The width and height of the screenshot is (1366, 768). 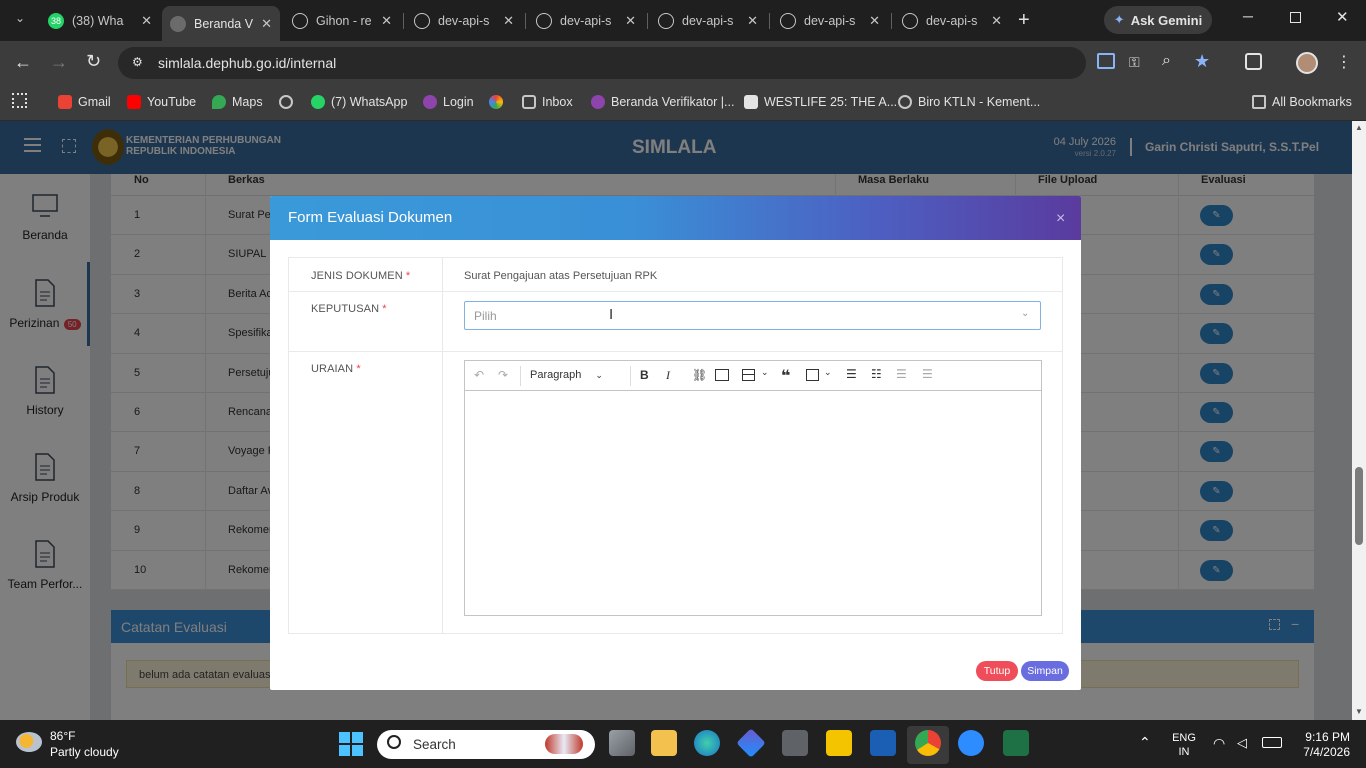 I want to click on tab-separator, so click(x=525, y=21).